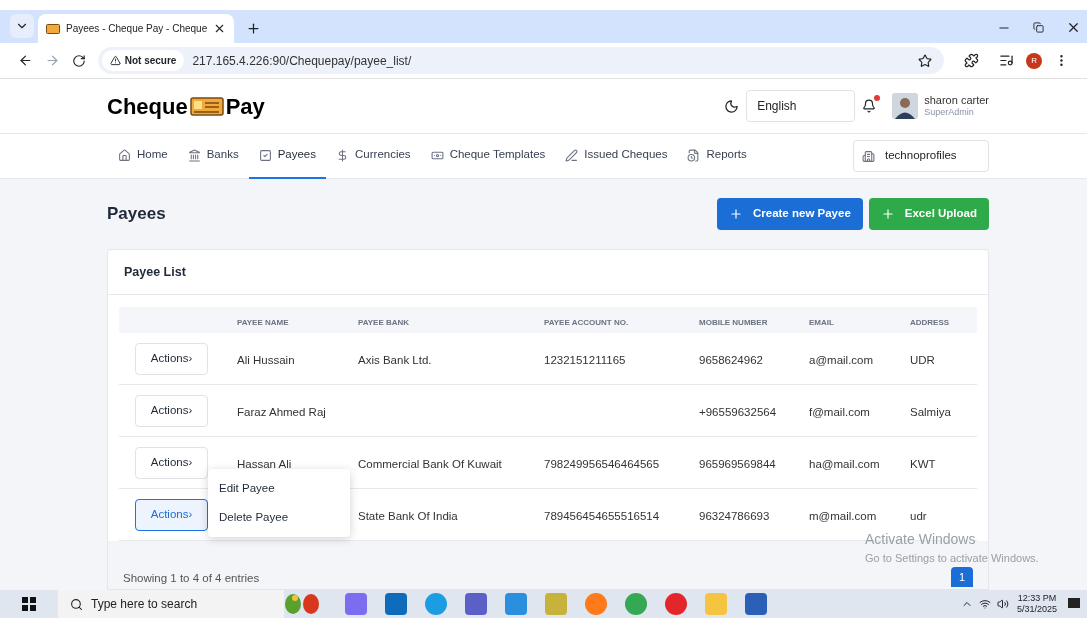 The height and width of the screenshot is (618, 1087). What do you see at coordinates (956, 100) in the screenshot?
I see `user-name: sharon carter` at bounding box center [956, 100].